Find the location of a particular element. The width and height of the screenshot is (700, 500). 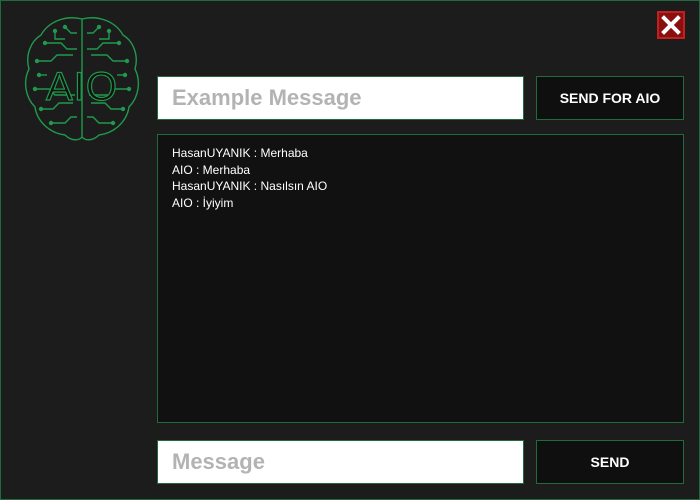

chat-message: HasanUYANIK : Merhaba is located at coordinates (240, 153).